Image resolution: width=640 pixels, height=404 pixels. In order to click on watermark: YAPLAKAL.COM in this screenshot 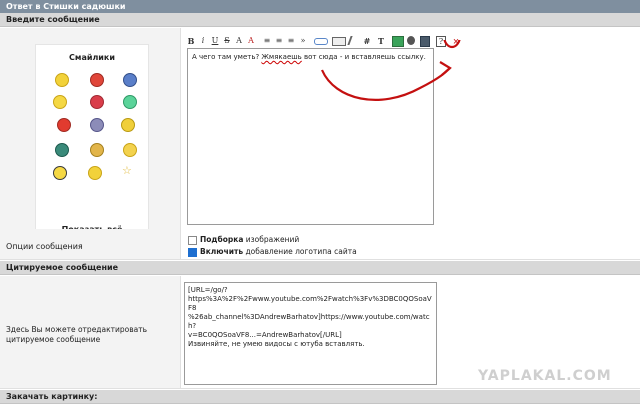, I will do `click(545, 376)`.